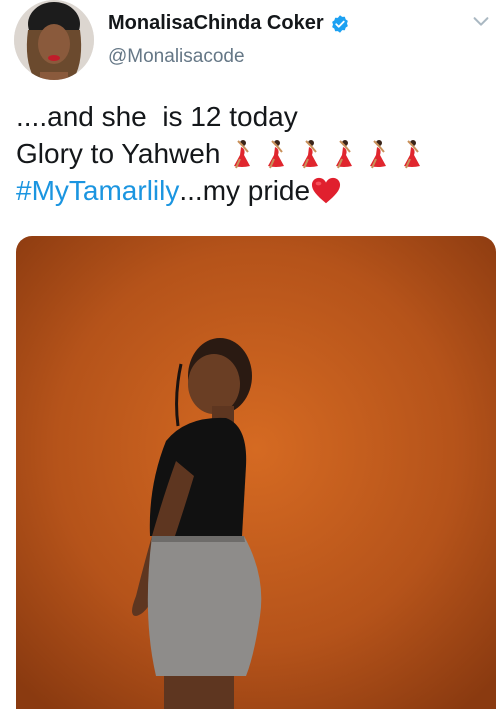 The width and height of the screenshot is (500, 709). Describe the element at coordinates (118, 153) in the screenshot. I see `tweet-line-2-text: Glory to Yahweh` at that location.